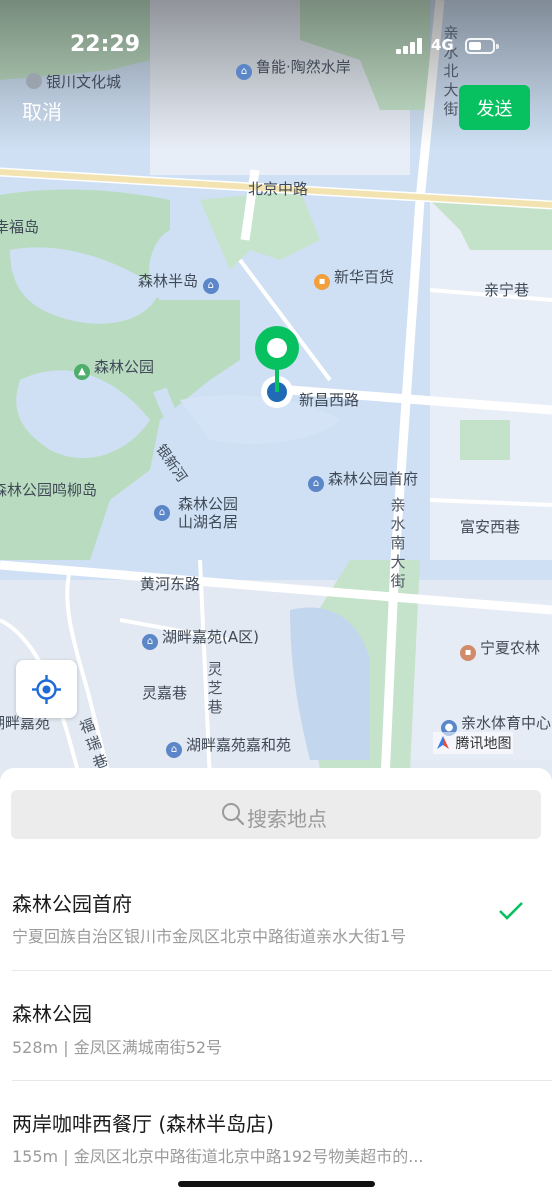 This screenshot has width=552, height=1200. Describe the element at coordinates (42, 110) in the screenshot. I see `cancel-button: 取消` at that location.